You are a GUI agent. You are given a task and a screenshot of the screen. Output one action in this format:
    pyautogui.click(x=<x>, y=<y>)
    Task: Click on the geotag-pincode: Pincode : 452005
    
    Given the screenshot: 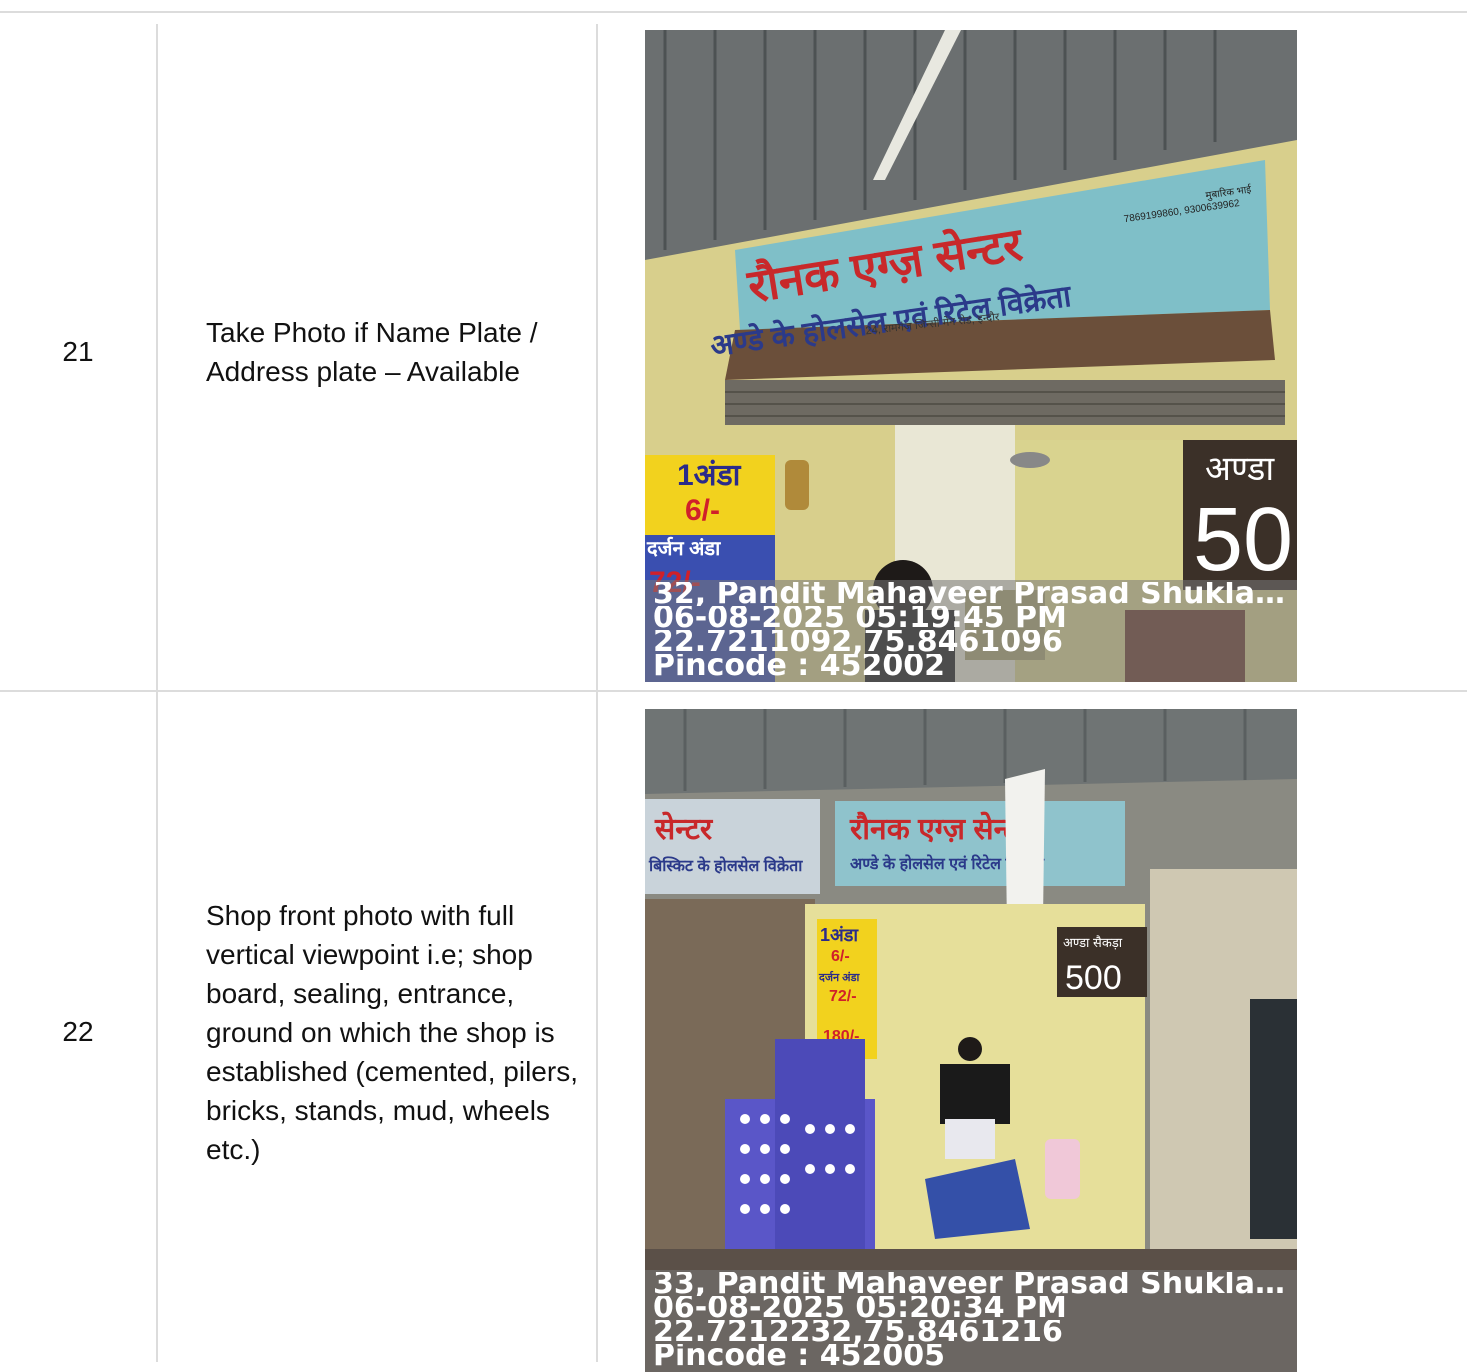 What is the action you would take?
    pyautogui.click(x=799, y=1356)
    